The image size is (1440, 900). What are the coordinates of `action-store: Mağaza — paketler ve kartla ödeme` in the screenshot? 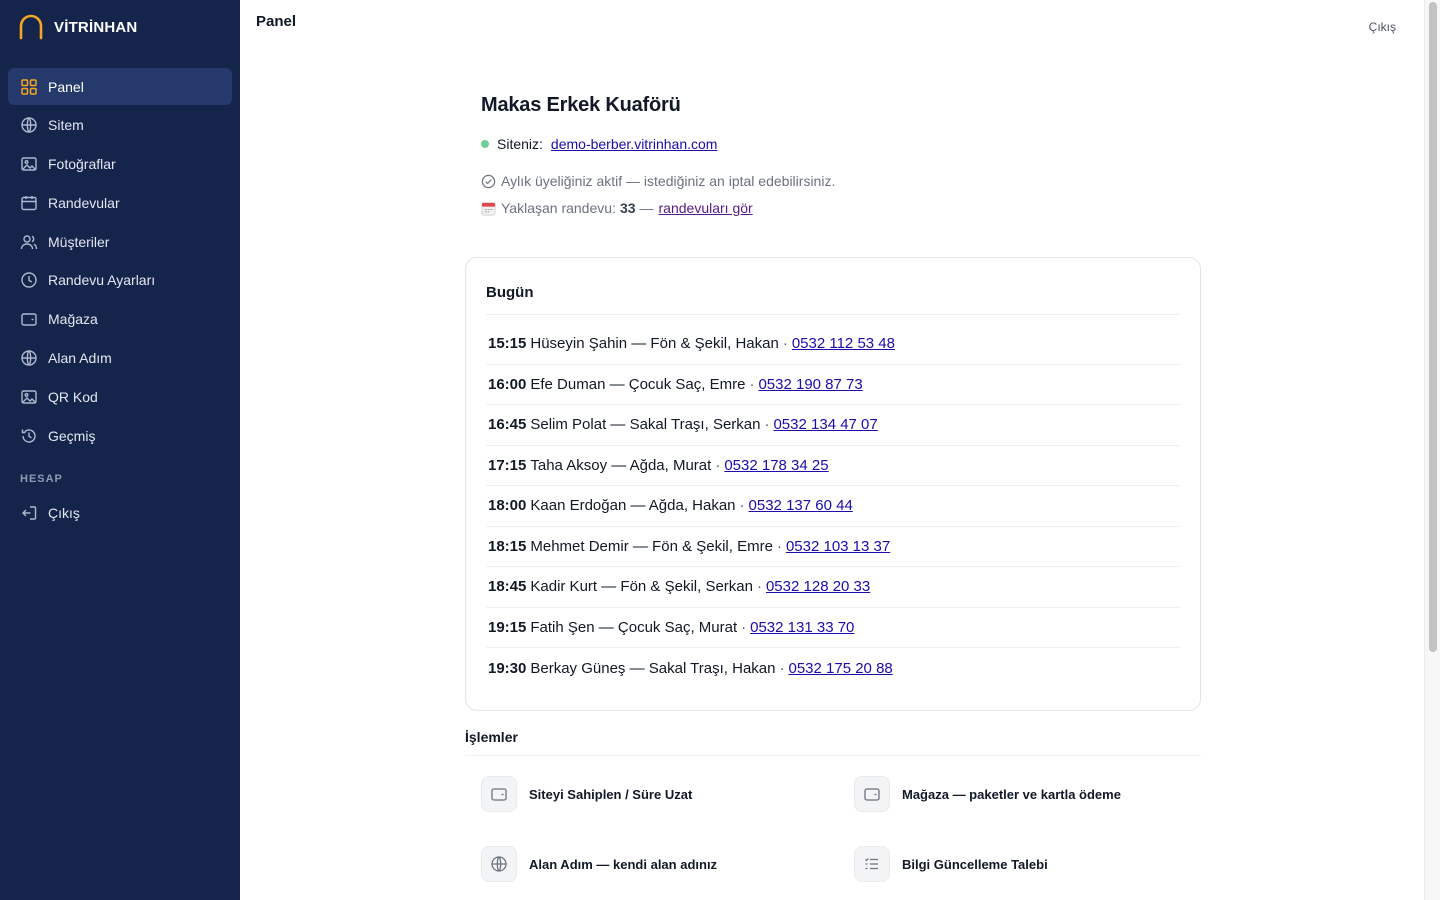 It's located at (987, 794).